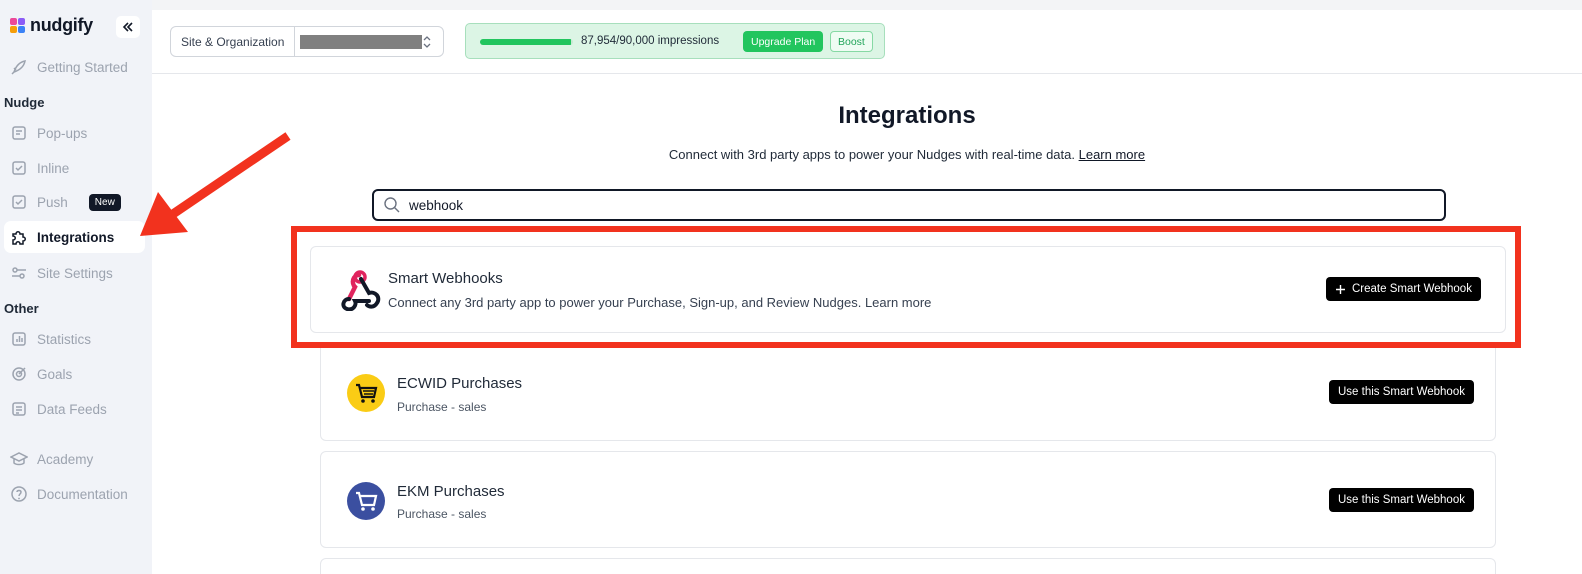 The image size is (1582, 574). I want to click on inline-check-icon, so click(19, 168).